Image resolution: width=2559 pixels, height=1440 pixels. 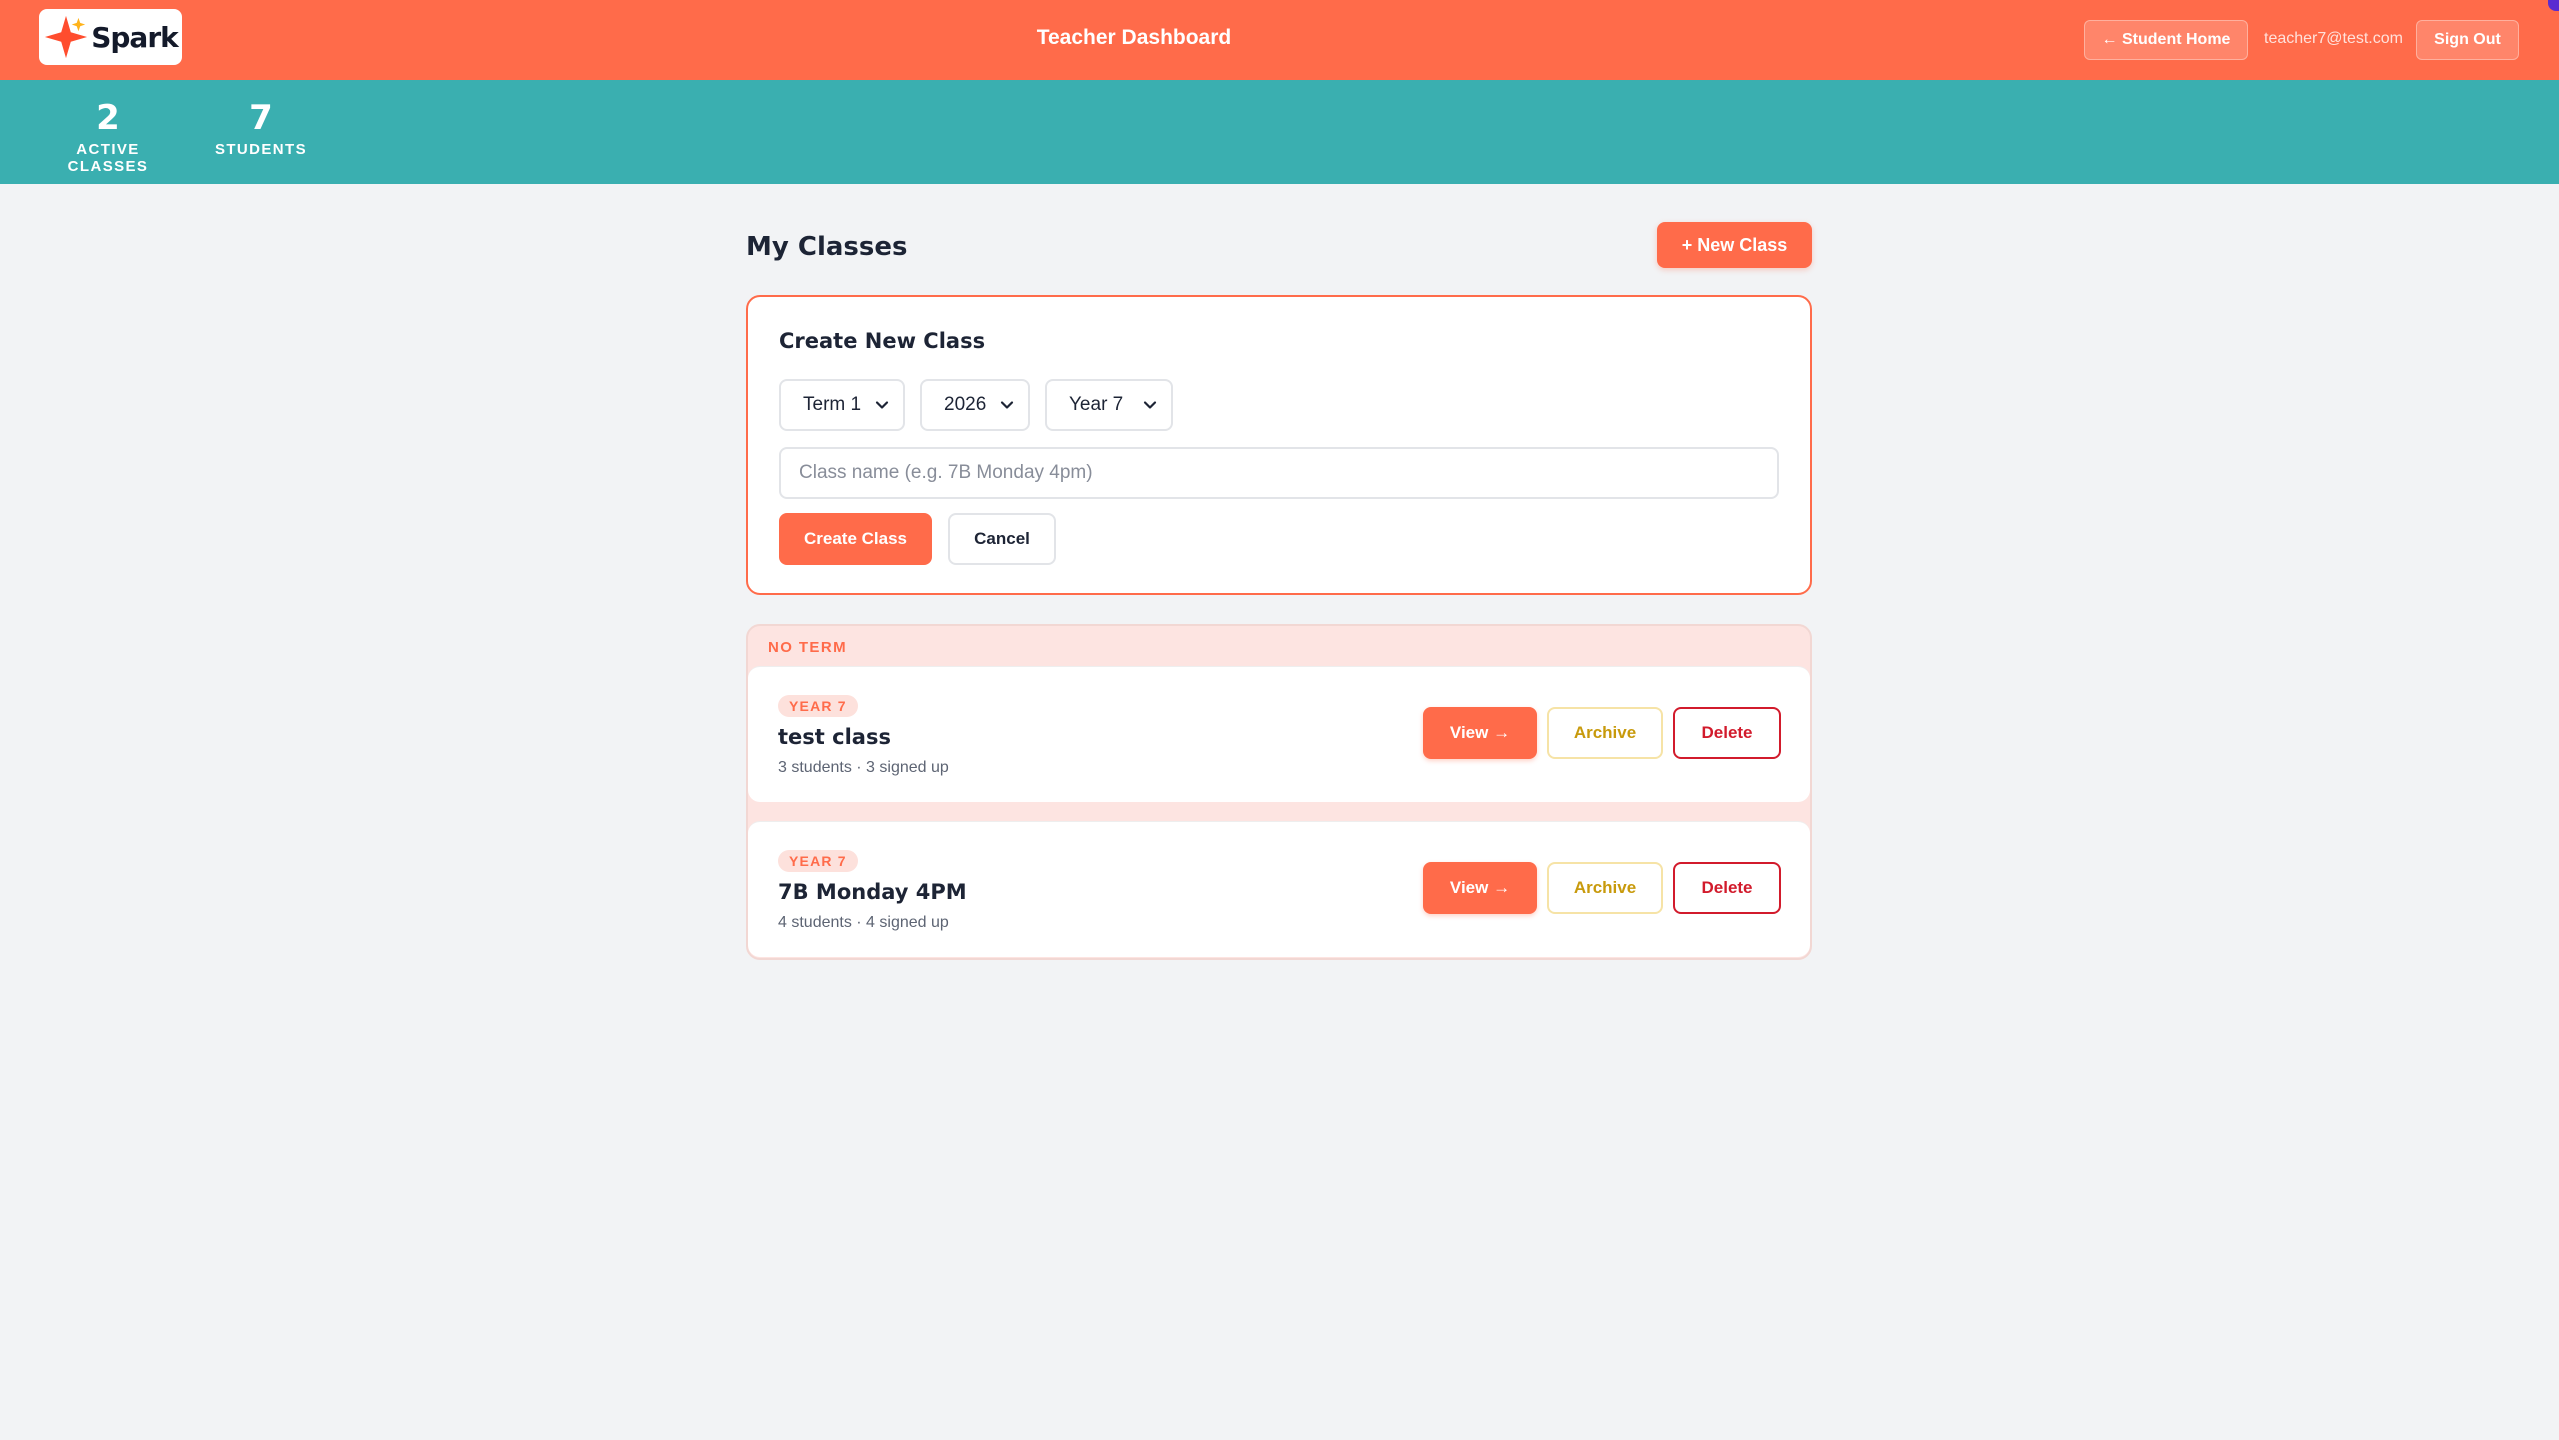 I want to click on class-name-input, so click(x=1279, y=473).